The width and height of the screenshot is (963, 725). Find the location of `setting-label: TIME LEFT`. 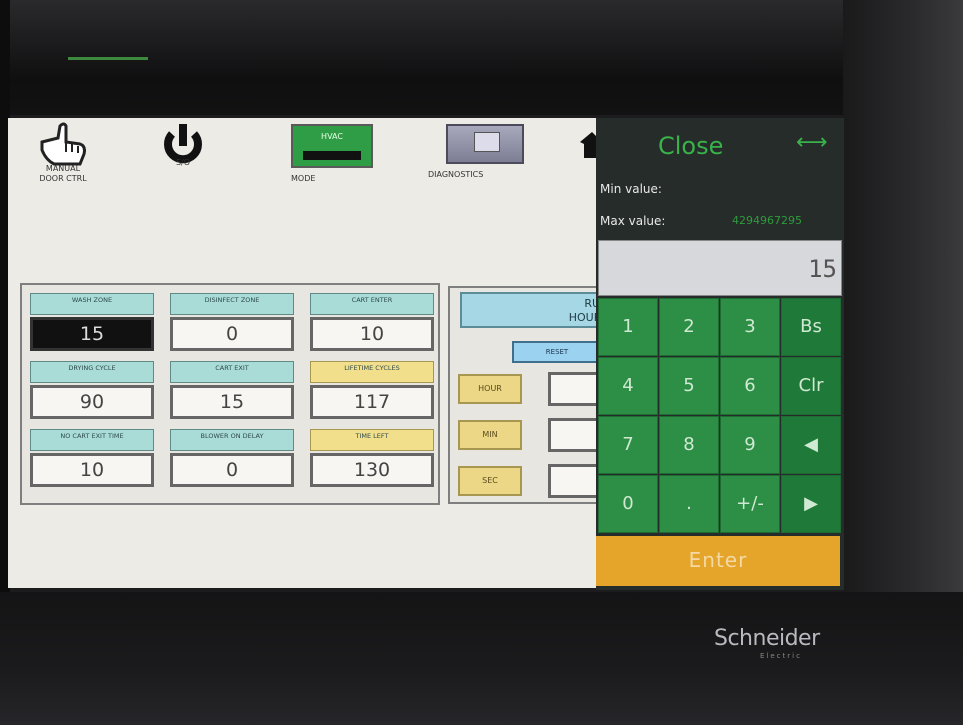

setting-label: TIME LEFT is located at coordinates (372, 440).